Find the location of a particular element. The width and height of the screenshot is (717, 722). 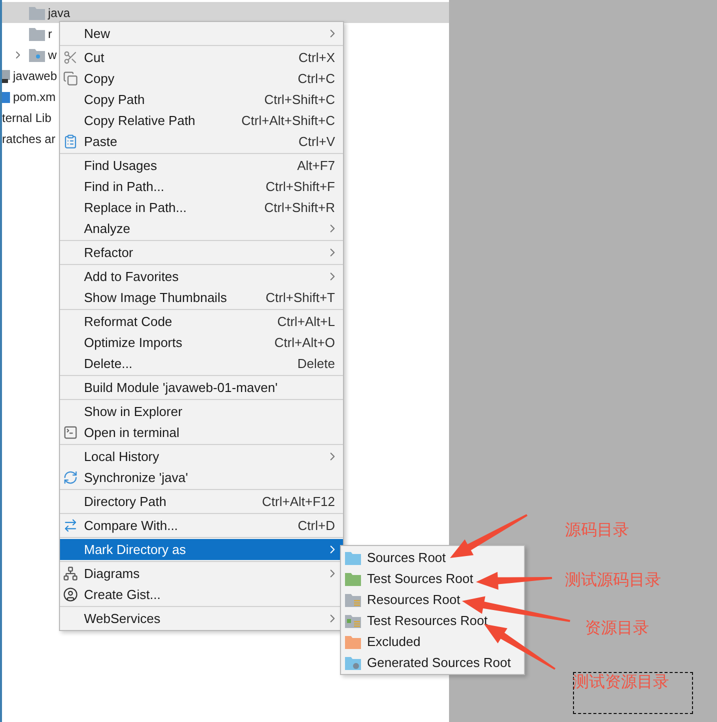

menu-item: Mark Directory as is located at coordinates (201, 549).